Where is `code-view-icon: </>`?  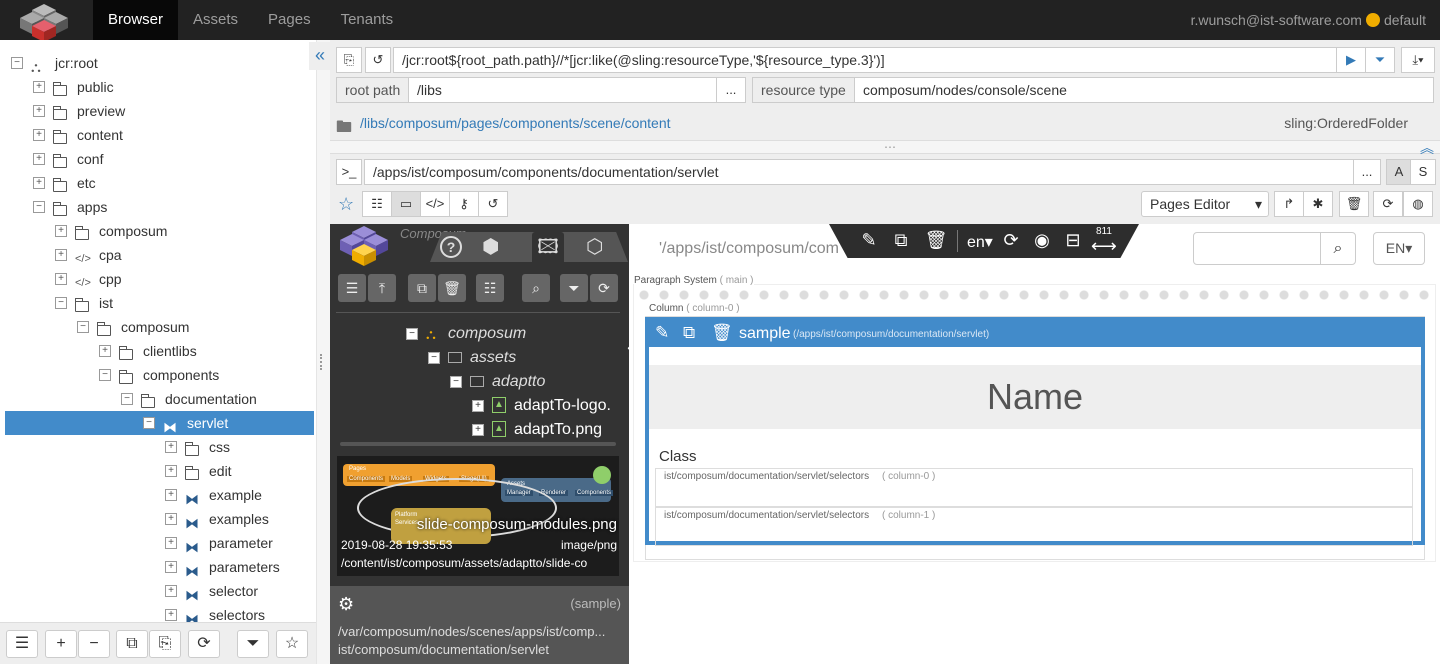
code-view-icon: </> is located at coordinates (435, 204).